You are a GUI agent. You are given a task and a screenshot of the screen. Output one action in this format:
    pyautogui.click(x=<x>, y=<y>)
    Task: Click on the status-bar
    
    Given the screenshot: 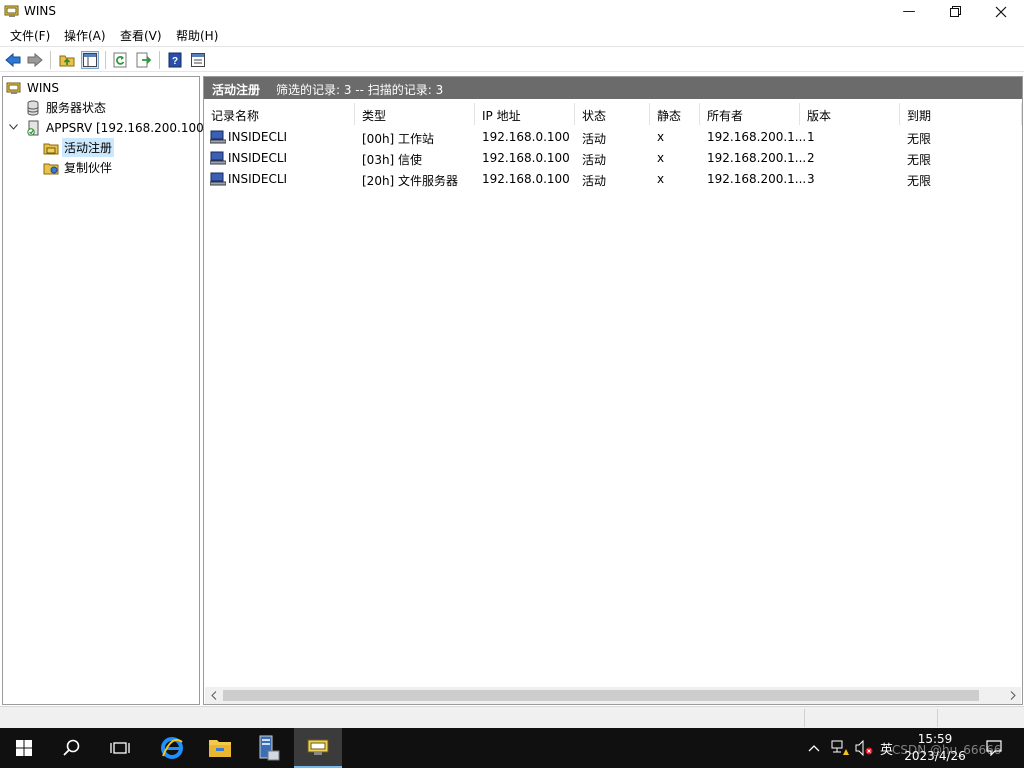 What is the action you would take?
    pyautogui.click(x=512, y=717)
    